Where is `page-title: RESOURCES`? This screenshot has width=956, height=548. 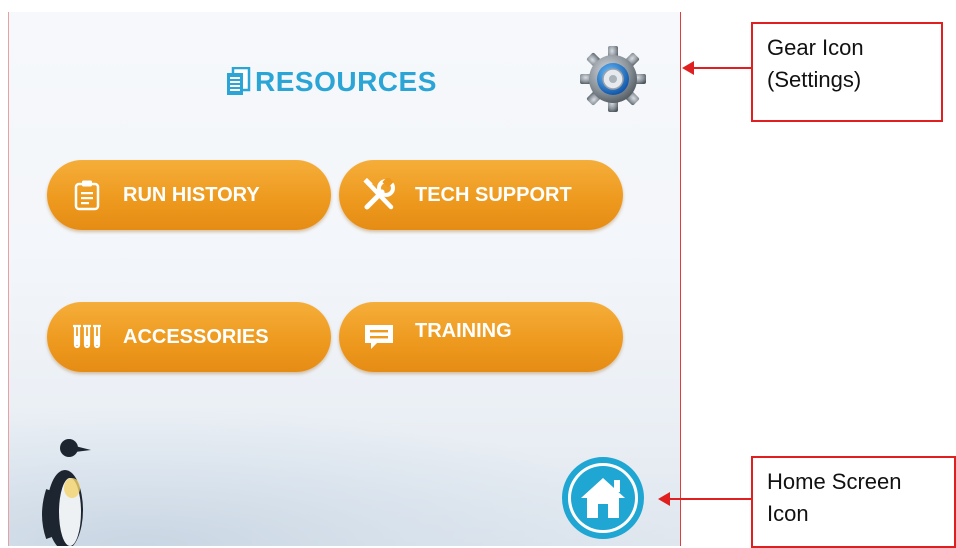 page-title: RESOURCES is located at coordinates (331, 82).